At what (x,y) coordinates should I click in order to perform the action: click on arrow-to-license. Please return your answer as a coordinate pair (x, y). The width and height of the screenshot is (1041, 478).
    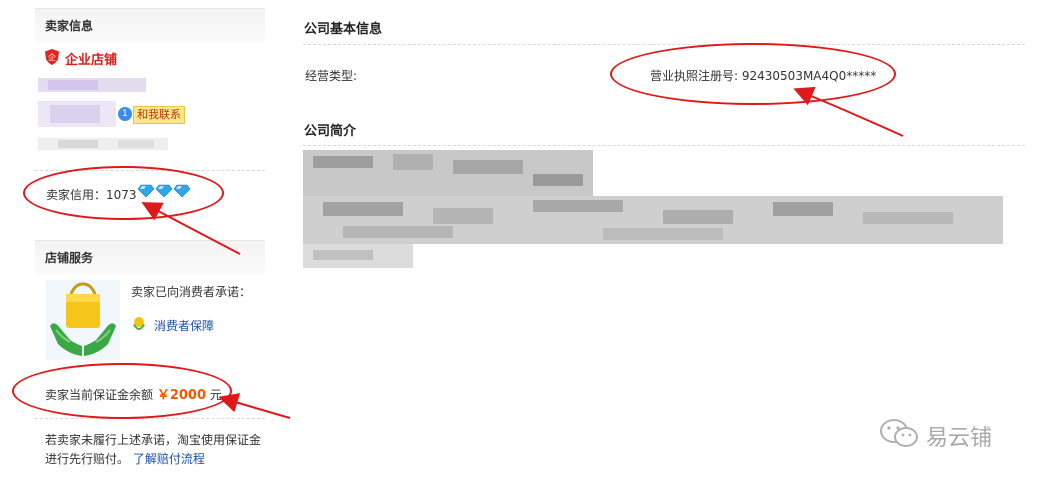
    Looking at the image, I should click on (848, 111).